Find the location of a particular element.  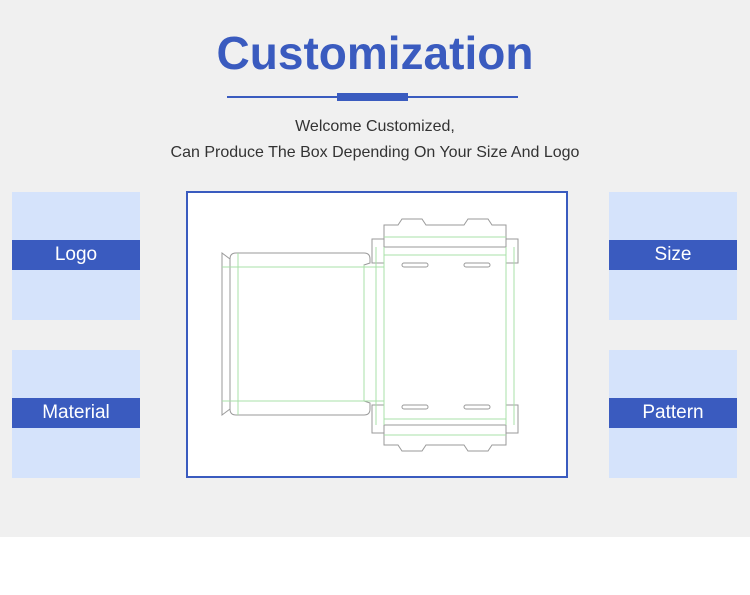

title-underline-accent is located at coordinates (372, 97).